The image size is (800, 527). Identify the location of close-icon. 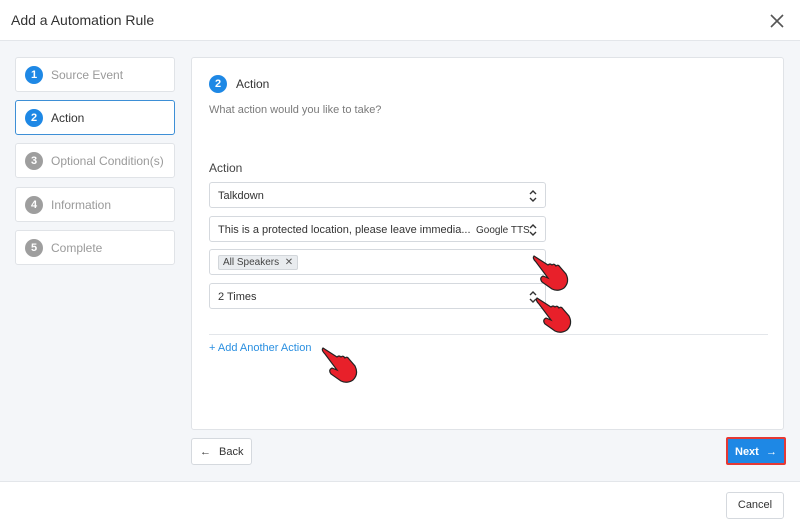
(777, 21).